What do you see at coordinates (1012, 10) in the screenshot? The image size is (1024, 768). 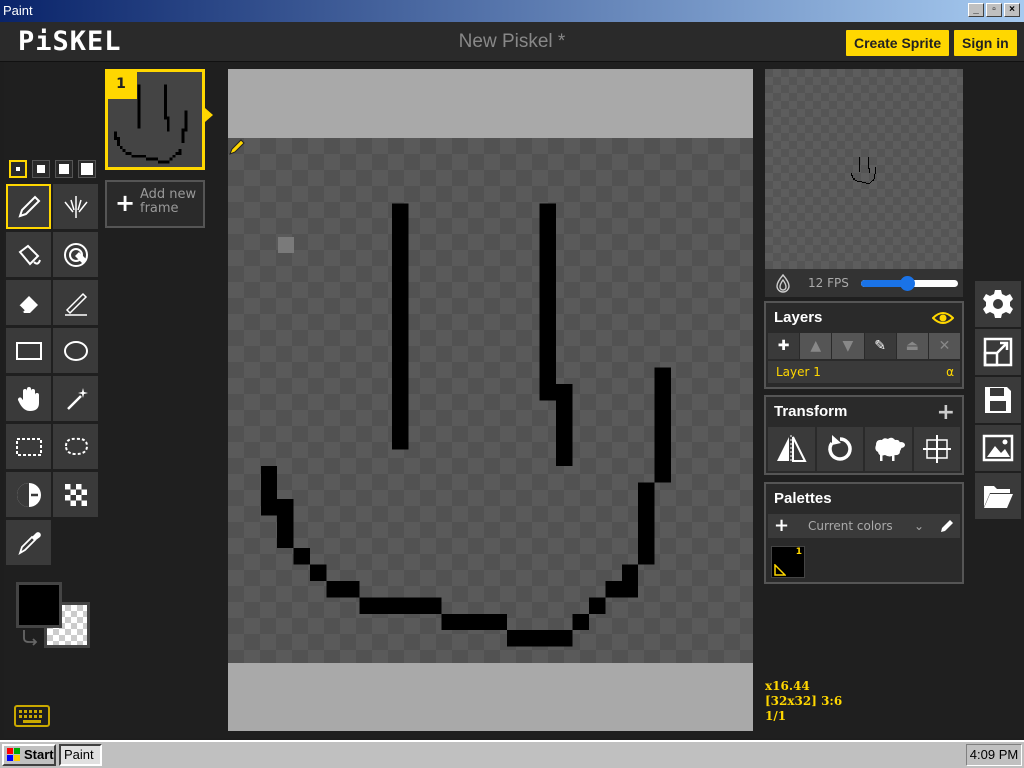 I see `close-button: ×` at bounding box center [1012, 10].